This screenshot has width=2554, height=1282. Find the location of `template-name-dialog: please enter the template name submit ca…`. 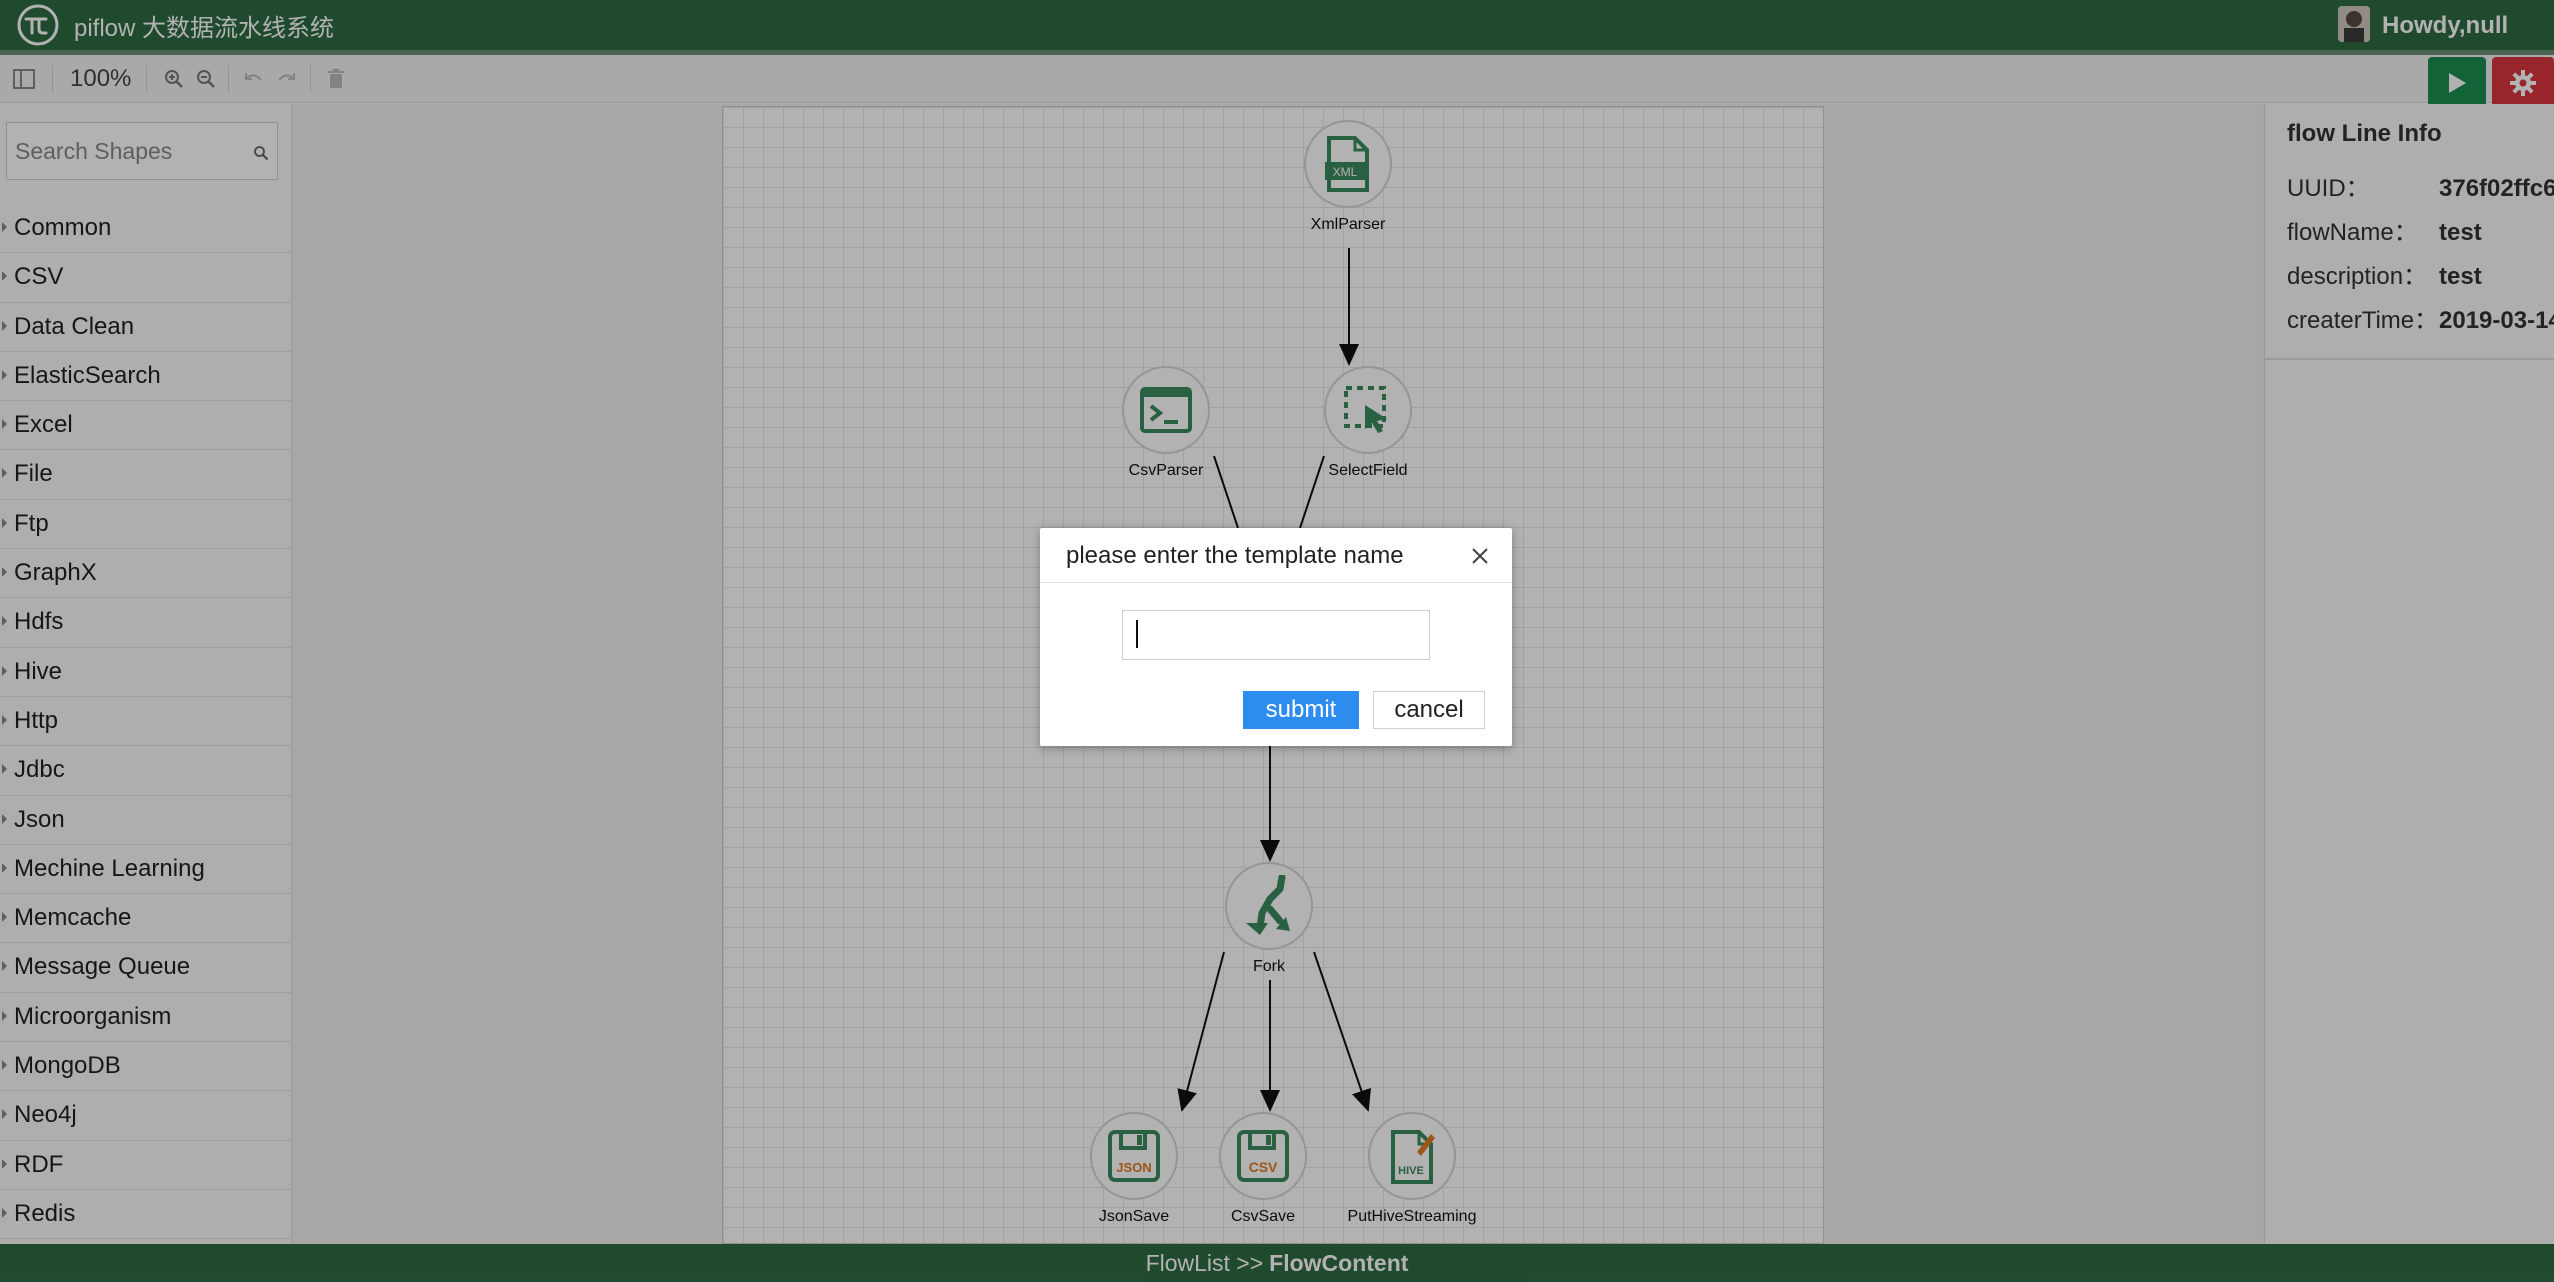

template-name-dialog: please enter the template name submit ca… is located at coordinates (1276, 637).